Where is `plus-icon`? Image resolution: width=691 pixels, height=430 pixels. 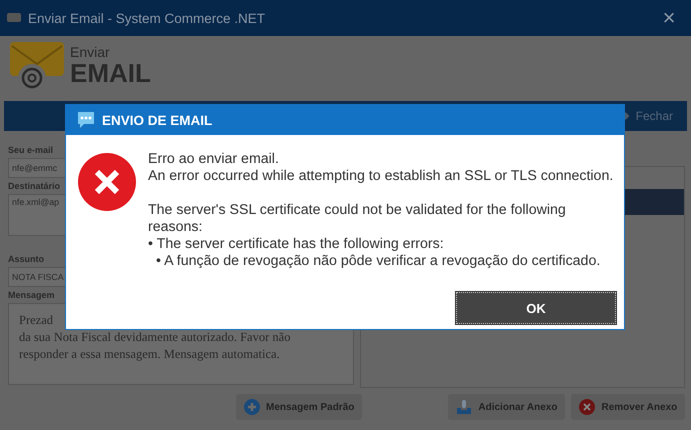
plus-icon is located at coordinates (252, 407).